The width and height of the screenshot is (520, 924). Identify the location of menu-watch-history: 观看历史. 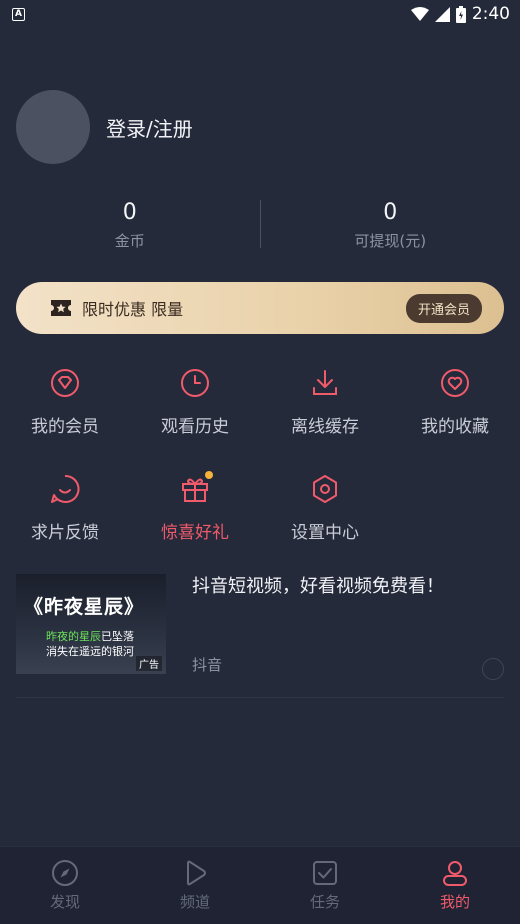
(195, 402).